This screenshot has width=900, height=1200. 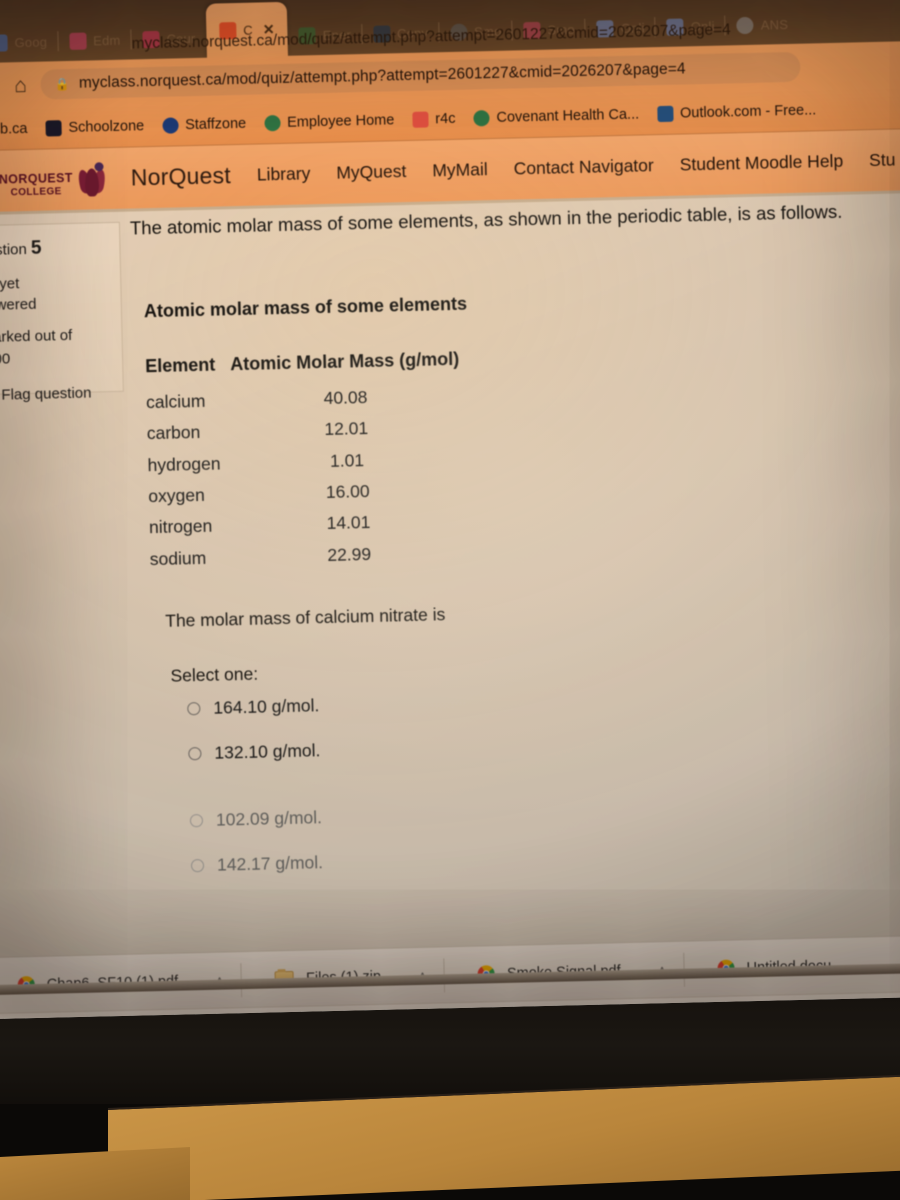 I want to click on nav-link-contact-navigator: Contact Navigator, so click(x=583, y=167).